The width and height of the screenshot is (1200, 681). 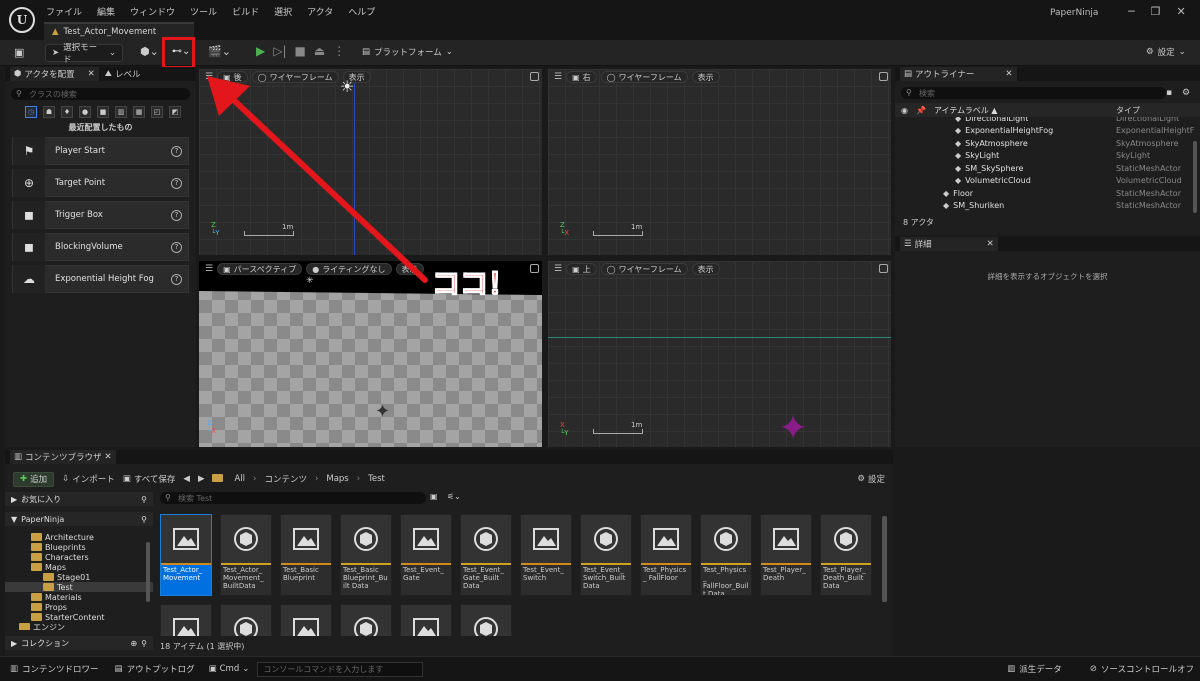 I want to click on viewport-right: ☰ ▣ 右 ◯ ワイヤーフレーム 表示 Z └X 1m, so click(x=719, y=162).